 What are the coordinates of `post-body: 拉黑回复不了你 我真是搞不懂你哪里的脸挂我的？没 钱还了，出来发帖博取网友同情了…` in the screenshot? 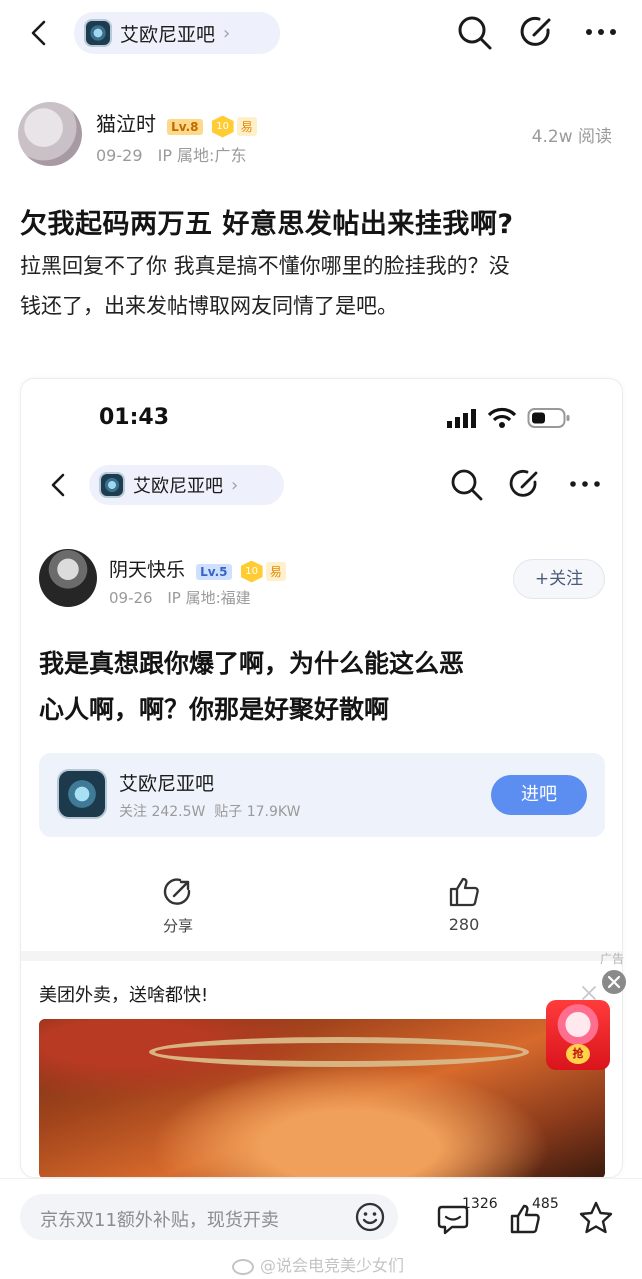 It's located at (325, 286).